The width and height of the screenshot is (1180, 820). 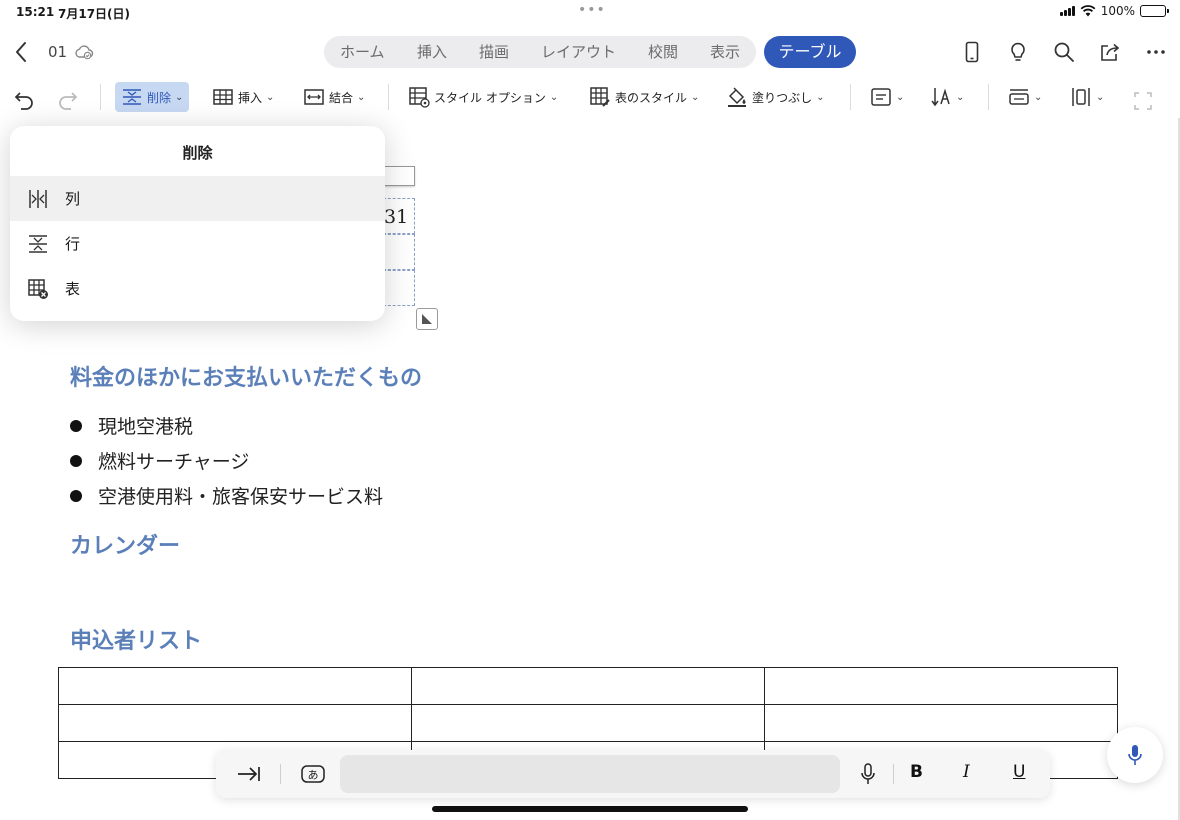 What do you see at coordinates (396, 217) in the screenshot?
I see `table-cell-text: 31` at bounding box center [396, 217].